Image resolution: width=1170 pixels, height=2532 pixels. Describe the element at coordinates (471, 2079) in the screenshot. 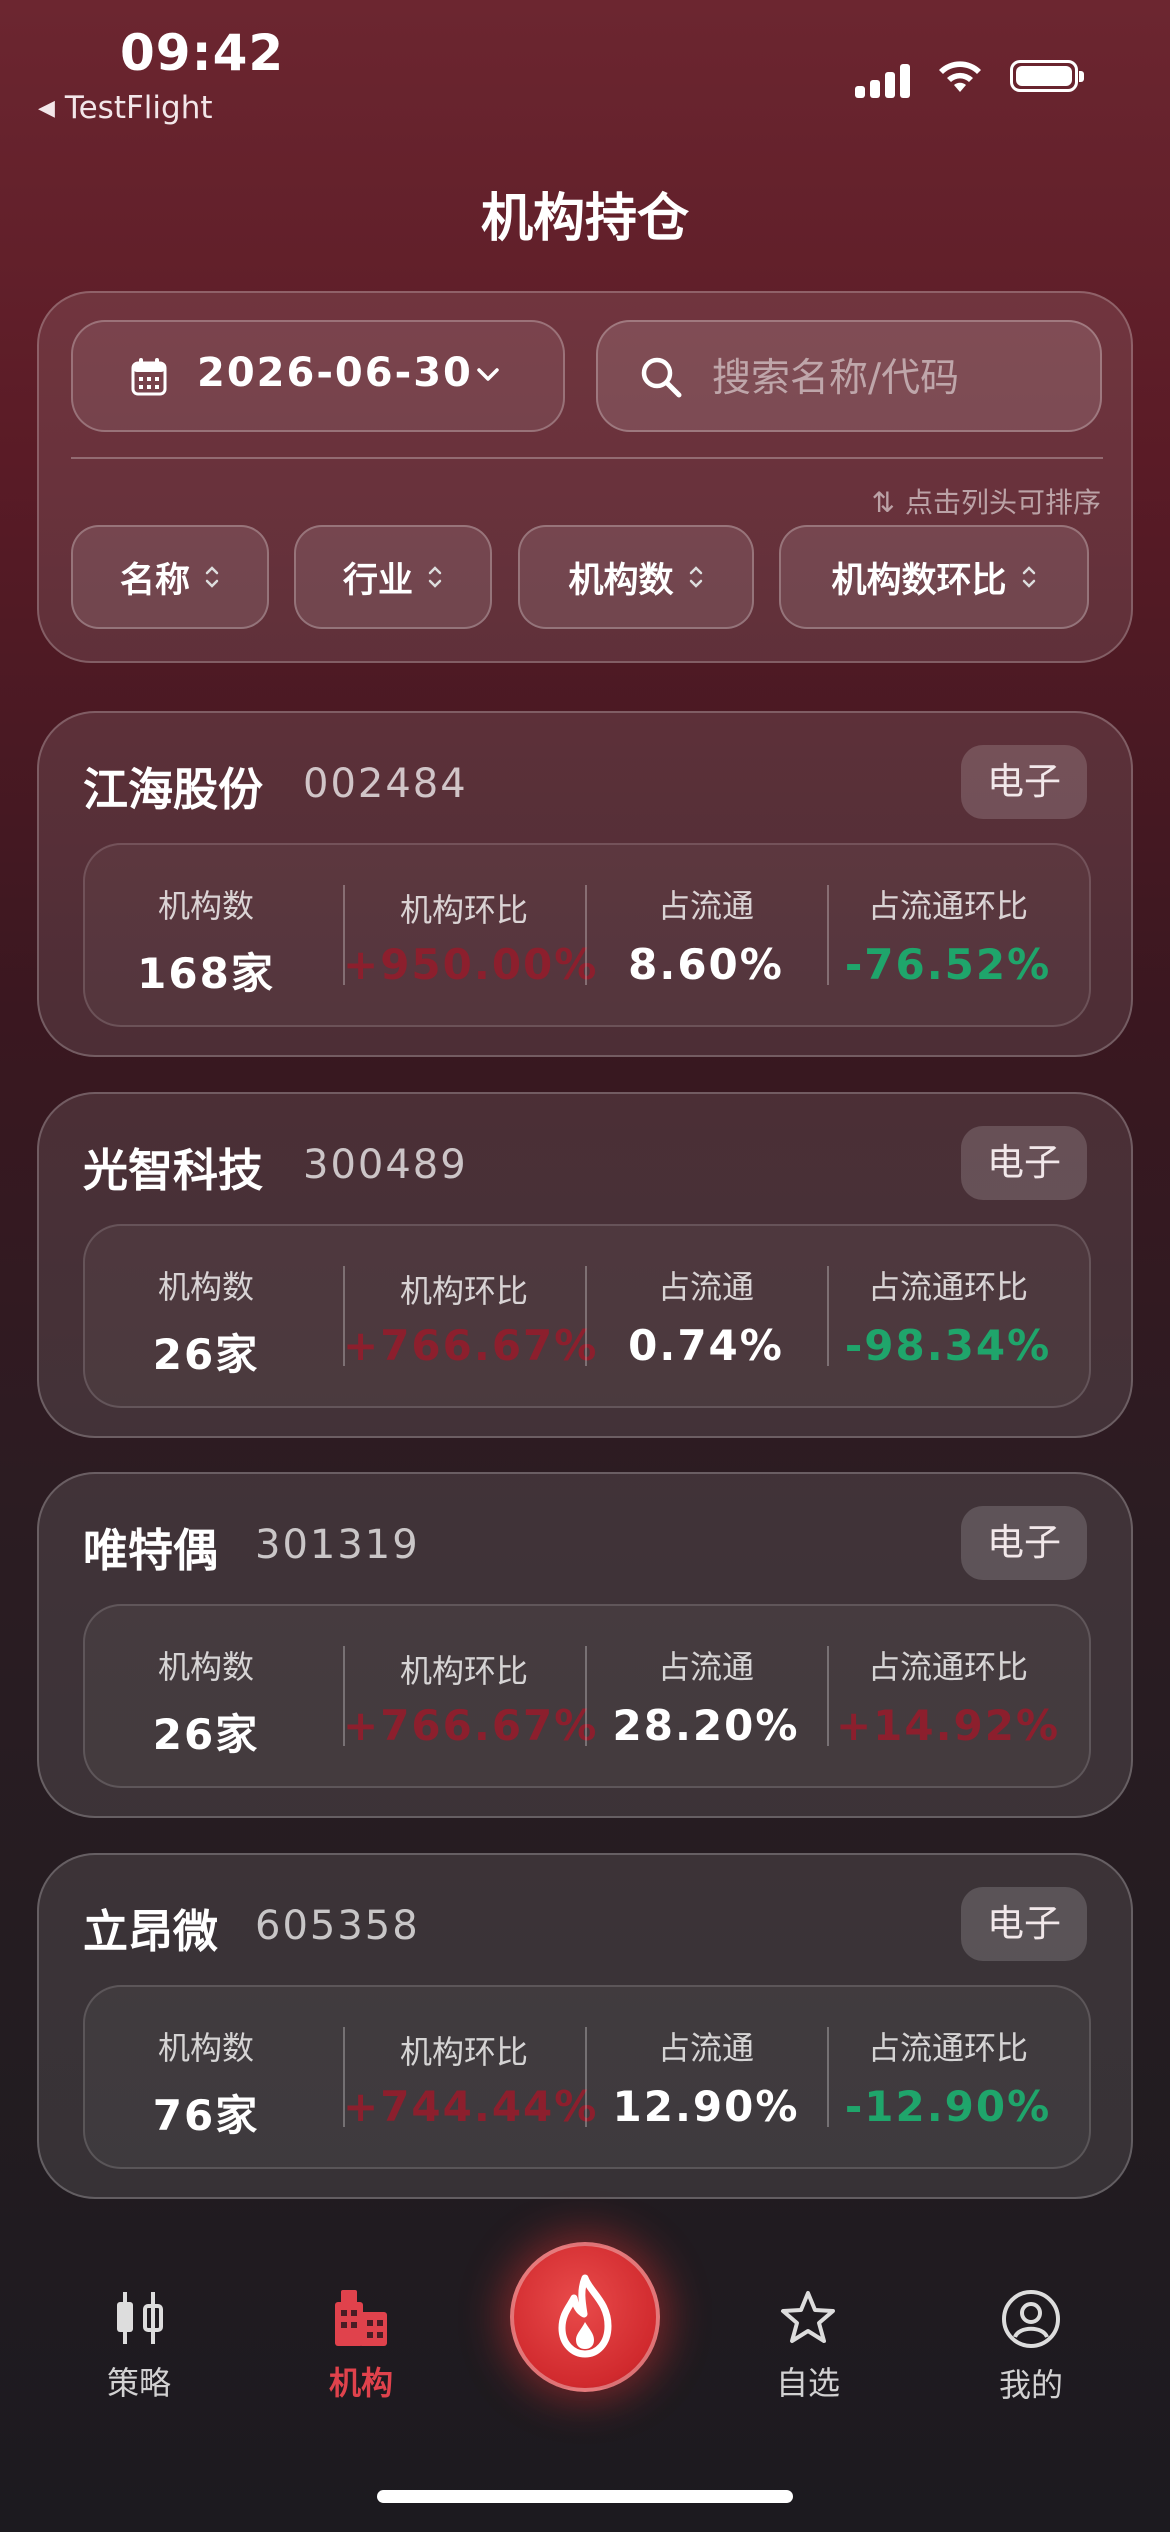

I see `stat-inst-qoq: 机构环比 +744.44%` at that location.